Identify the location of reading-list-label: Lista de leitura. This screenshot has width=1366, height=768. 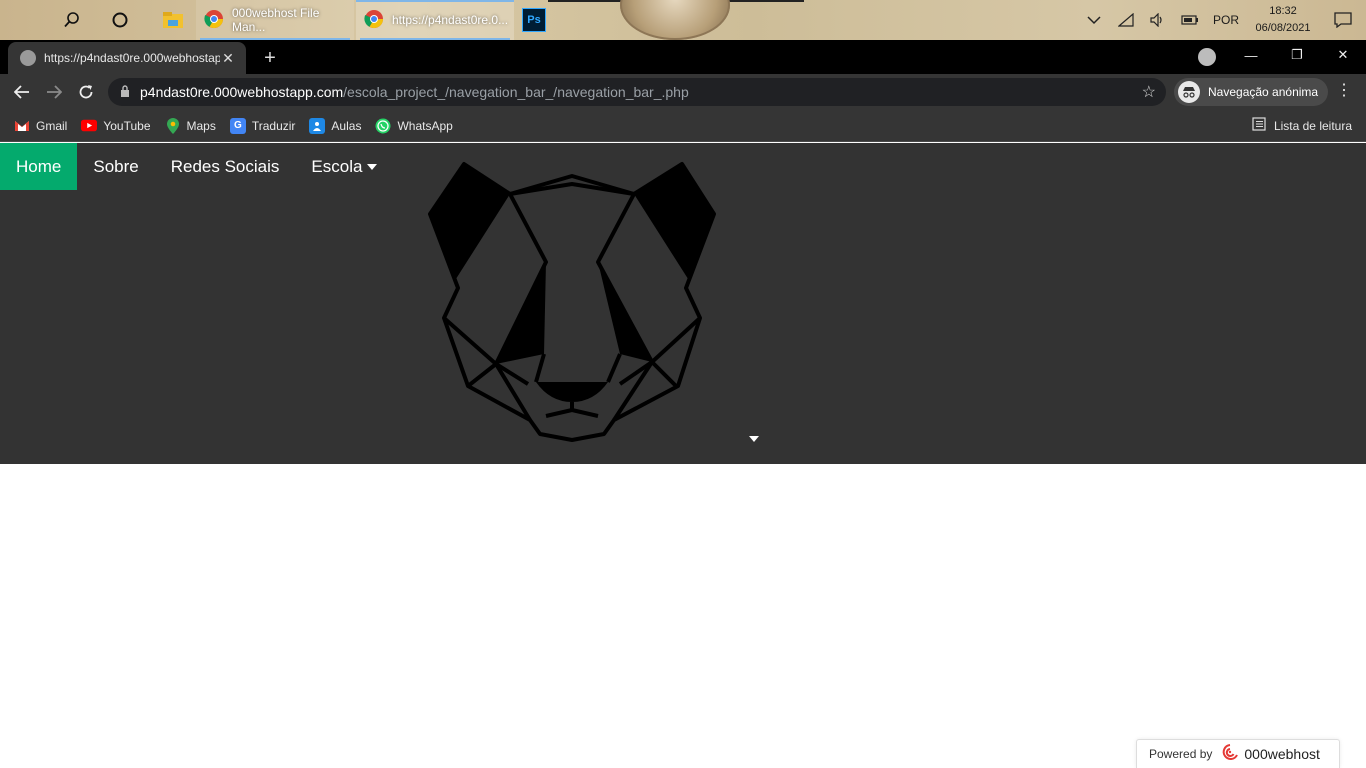
(1312, 125).